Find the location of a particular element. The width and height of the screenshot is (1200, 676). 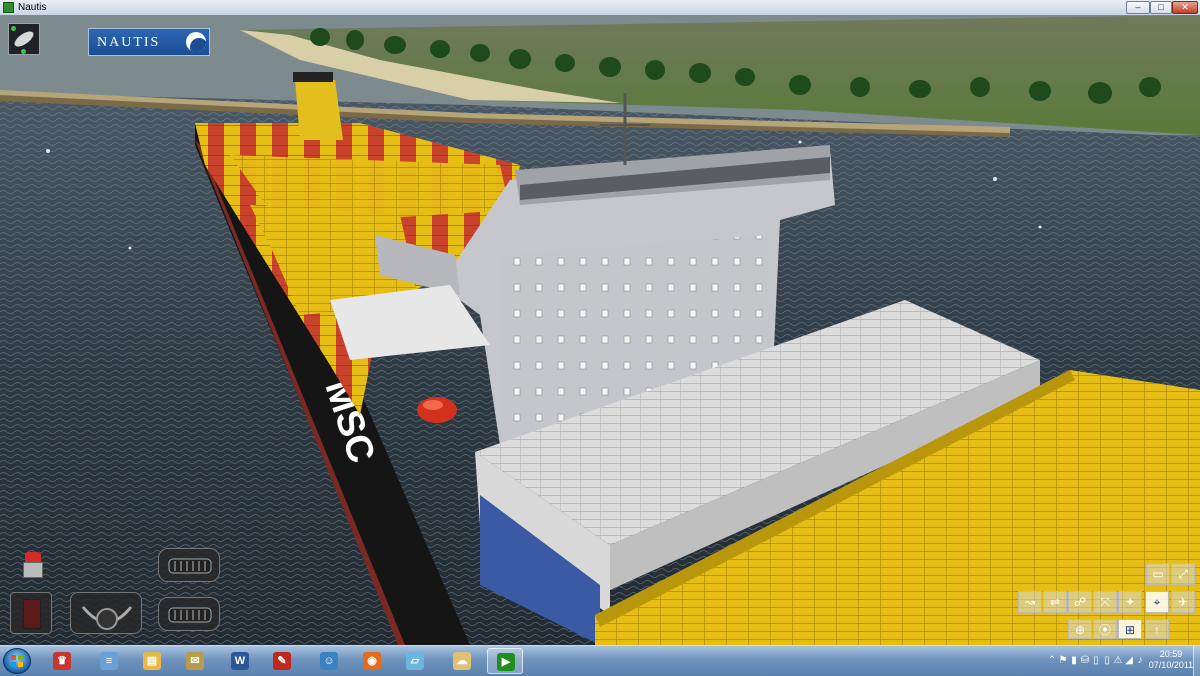

pdf-icon: ✎ is located at coordinates (282, 661).